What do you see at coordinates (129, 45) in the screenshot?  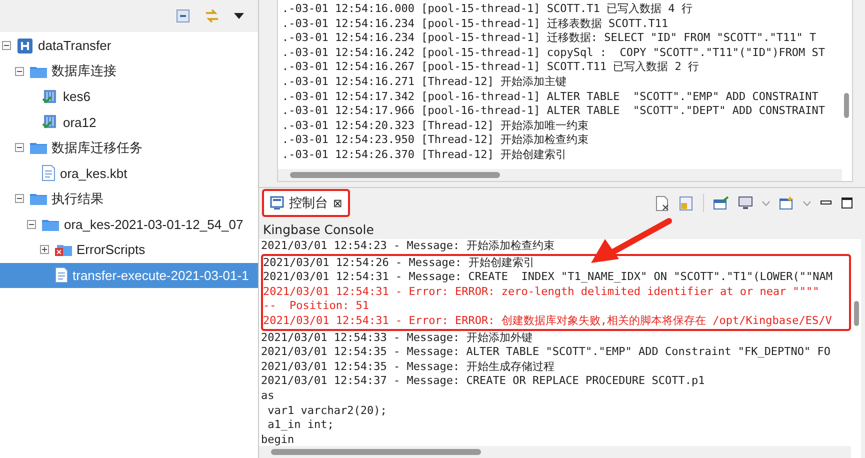 I see `tree-item: dataTransfer` at bounding box center [129, 45].